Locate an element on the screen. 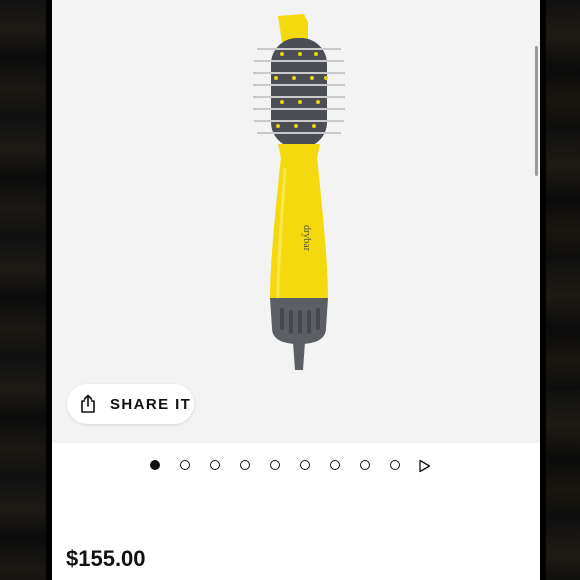 Image resolution: width=580 pixels, height=580 pixels. share-label: SHARE IT is located at coordinates (151, 404).